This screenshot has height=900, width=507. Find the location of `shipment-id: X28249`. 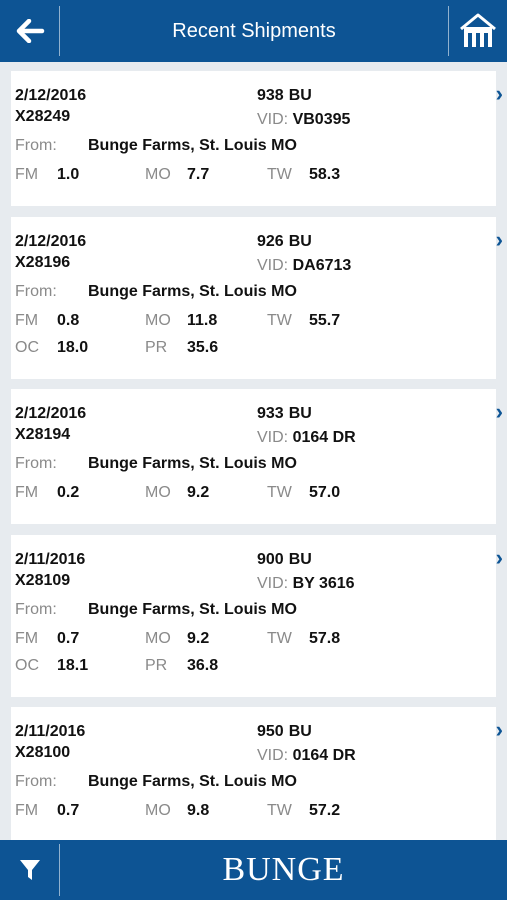

shipment-id: X28249 is located at coordinates (43, 116).